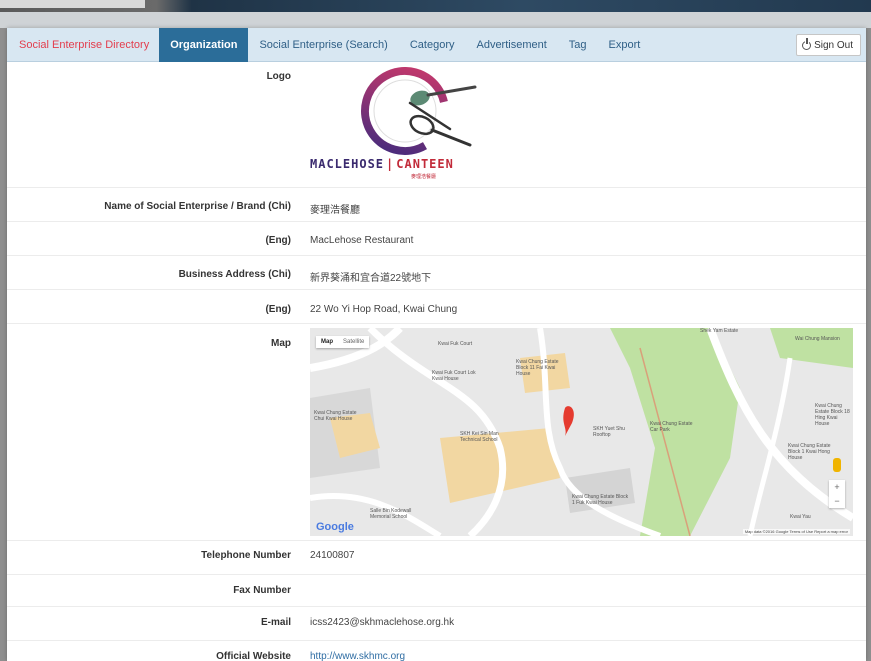 The image size is (871, 661). Describe the element at coordinates (435, 20) in the screenshot. I see `browser-chrome-band` at that location.